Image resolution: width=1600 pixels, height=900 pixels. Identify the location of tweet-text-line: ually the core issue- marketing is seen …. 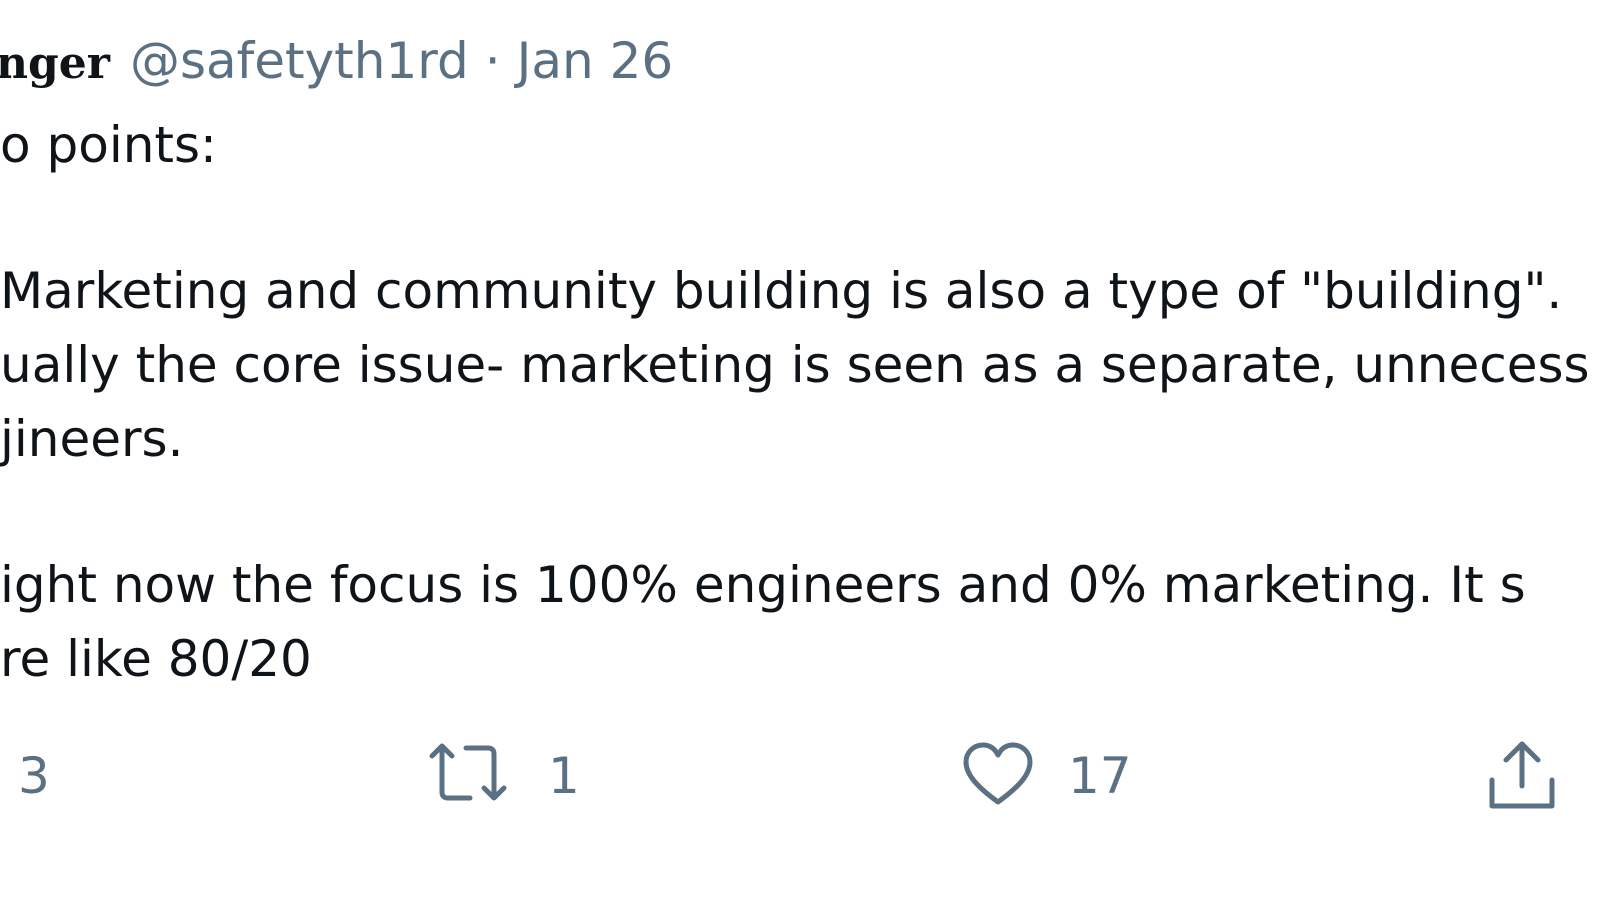
(795, 365).